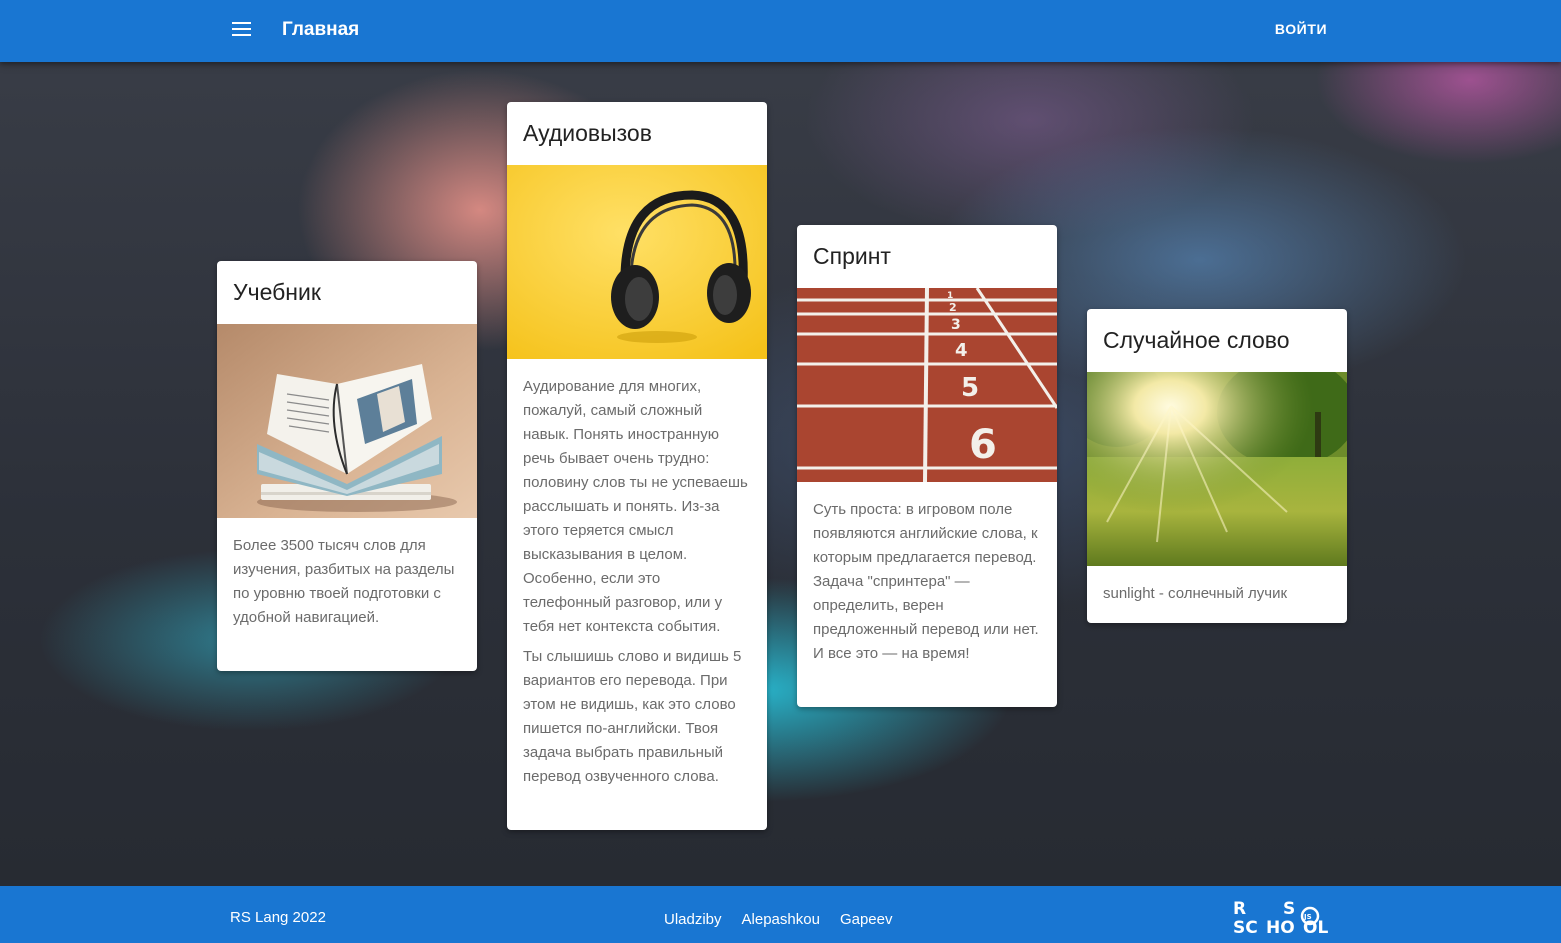 Image resolution: width=1561 pixels, height=943 pixels. I want to click on svg-text: 2, so click(953, 307).